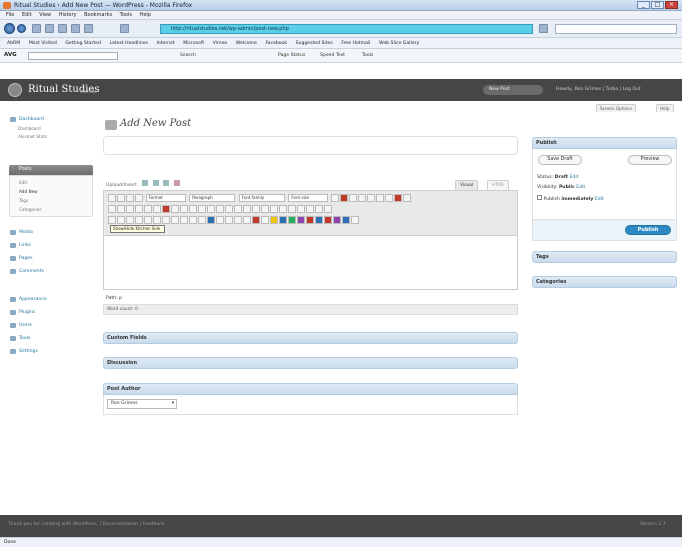 The width and height of the screenshot is (682, 547). Describe the element at coordinates (389, 198) in the screenshot. I see `media-icon` at that location.